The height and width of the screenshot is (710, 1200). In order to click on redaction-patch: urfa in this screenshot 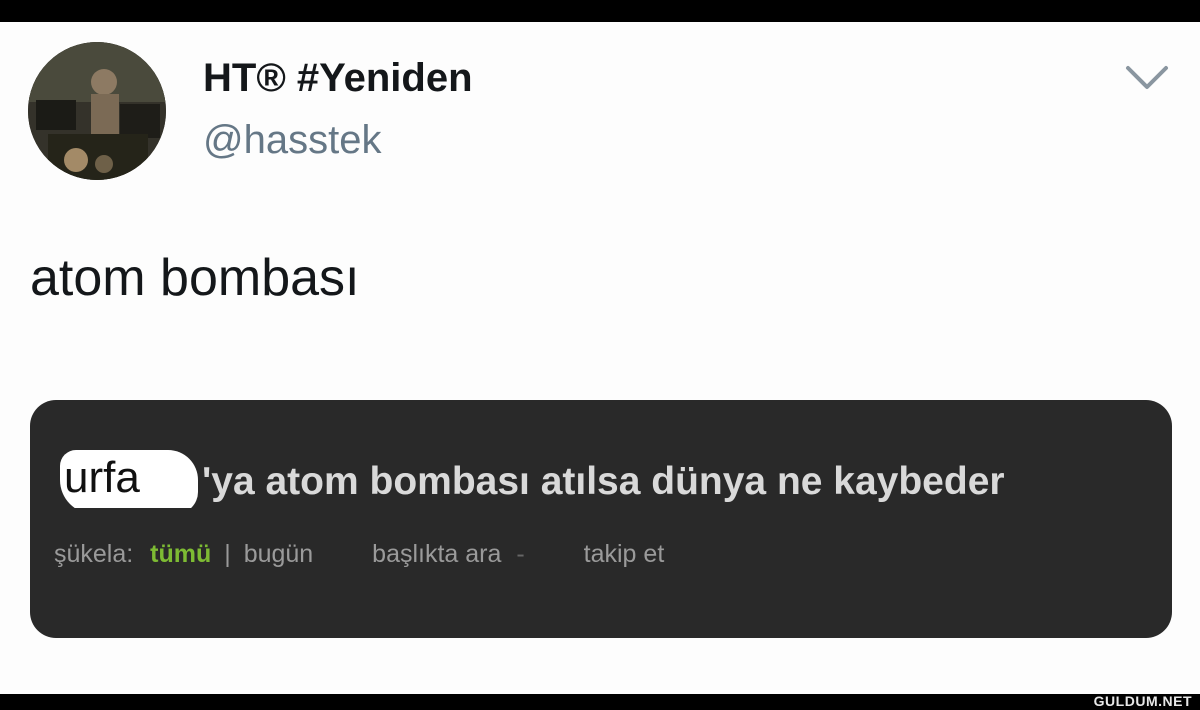, I will do `click(129, 479)`.